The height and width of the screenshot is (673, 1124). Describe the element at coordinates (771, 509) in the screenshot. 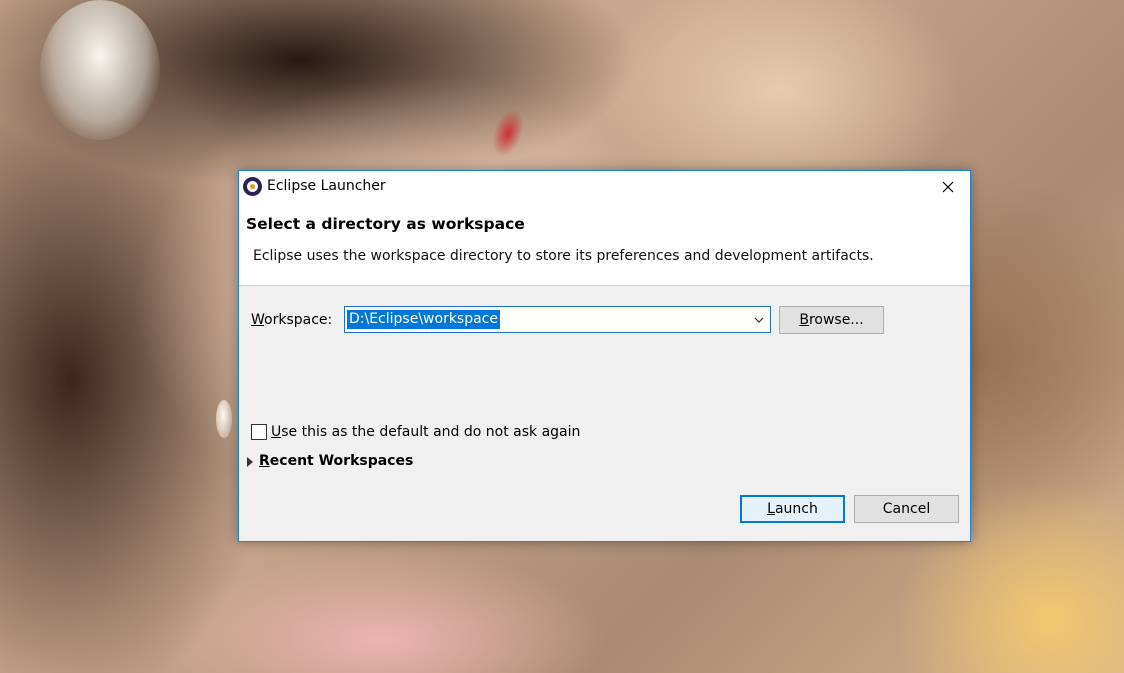

I see `launch-mnemonic: L` at that location.